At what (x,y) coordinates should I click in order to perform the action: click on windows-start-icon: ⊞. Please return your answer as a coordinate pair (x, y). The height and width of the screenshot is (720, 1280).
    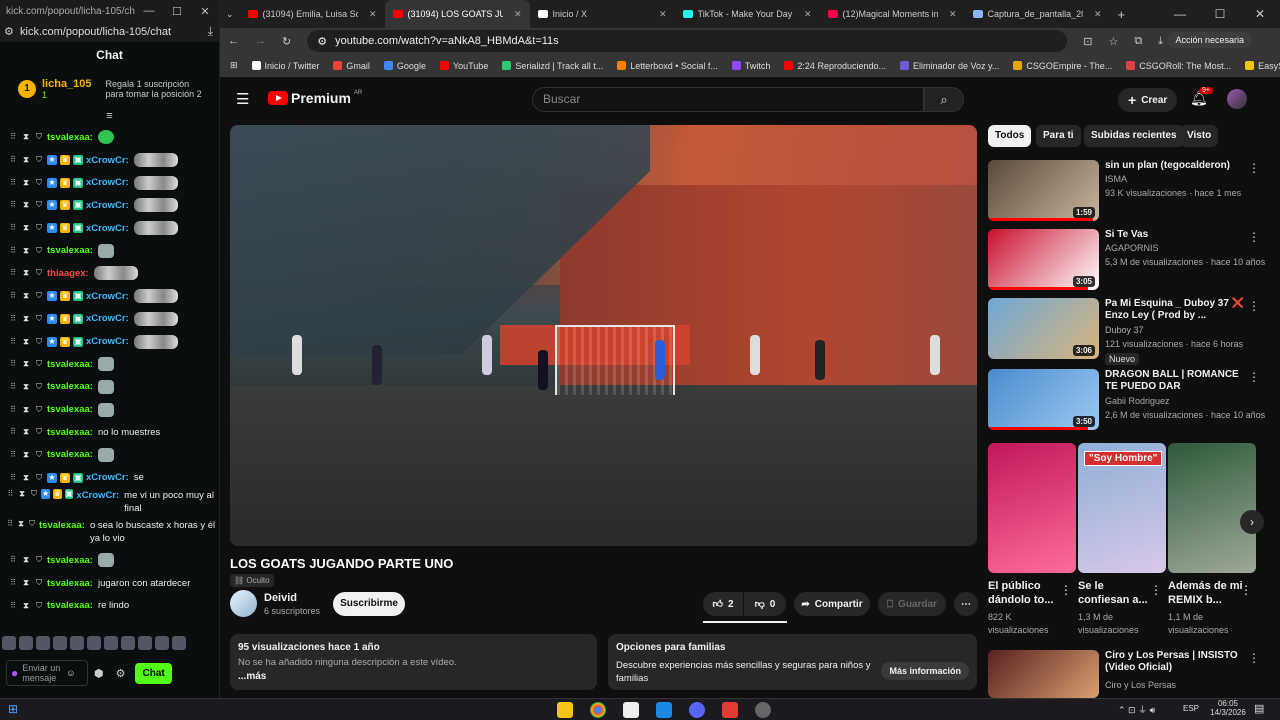
    Looking at the image, I should click on (13, 709).